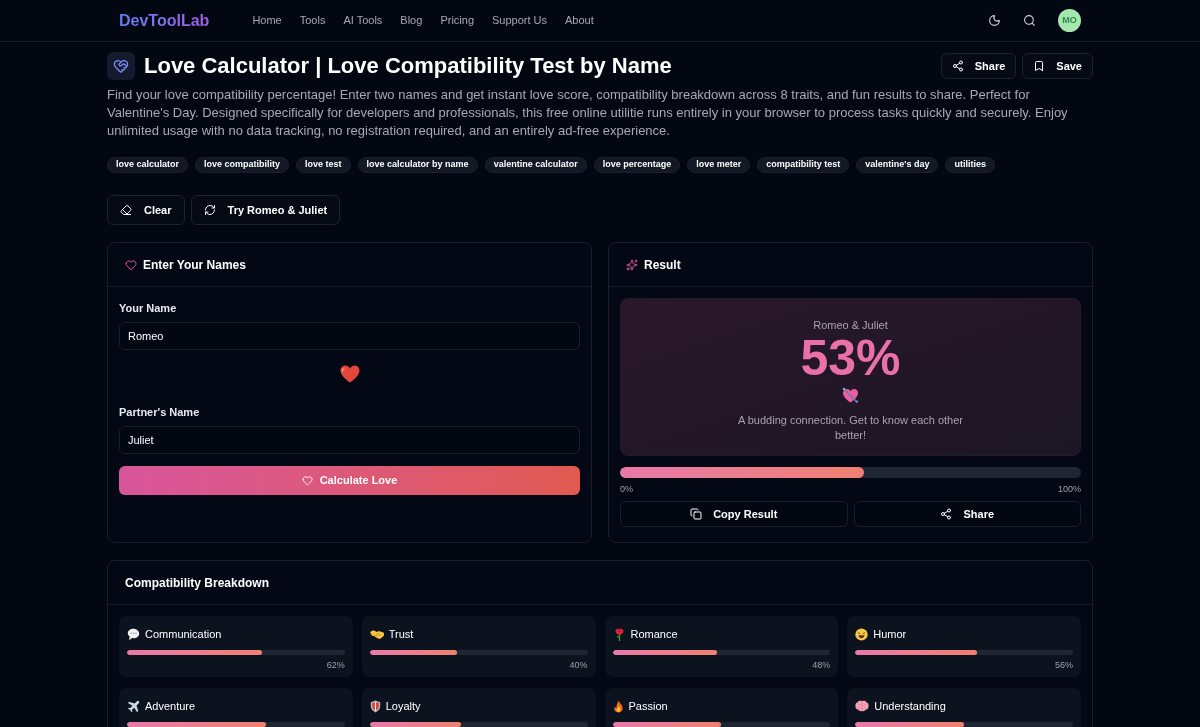 This screenshot has height=727, width=1200. Describe the element at coordinates (734, 514) in the screenshot. I see `result-action-button: Copy Result` at that location.